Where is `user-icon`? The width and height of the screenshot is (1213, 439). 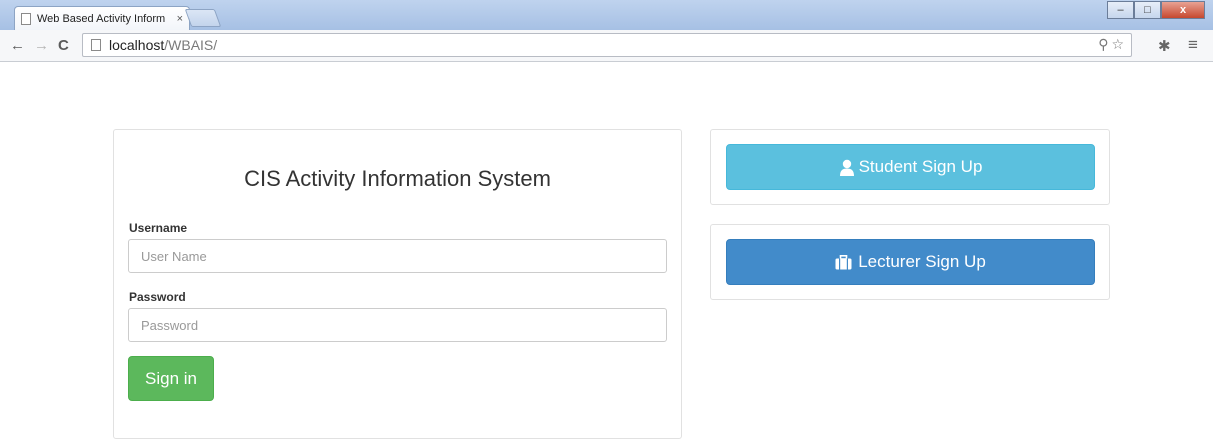
user-icon is located at coordinates (847, 167).